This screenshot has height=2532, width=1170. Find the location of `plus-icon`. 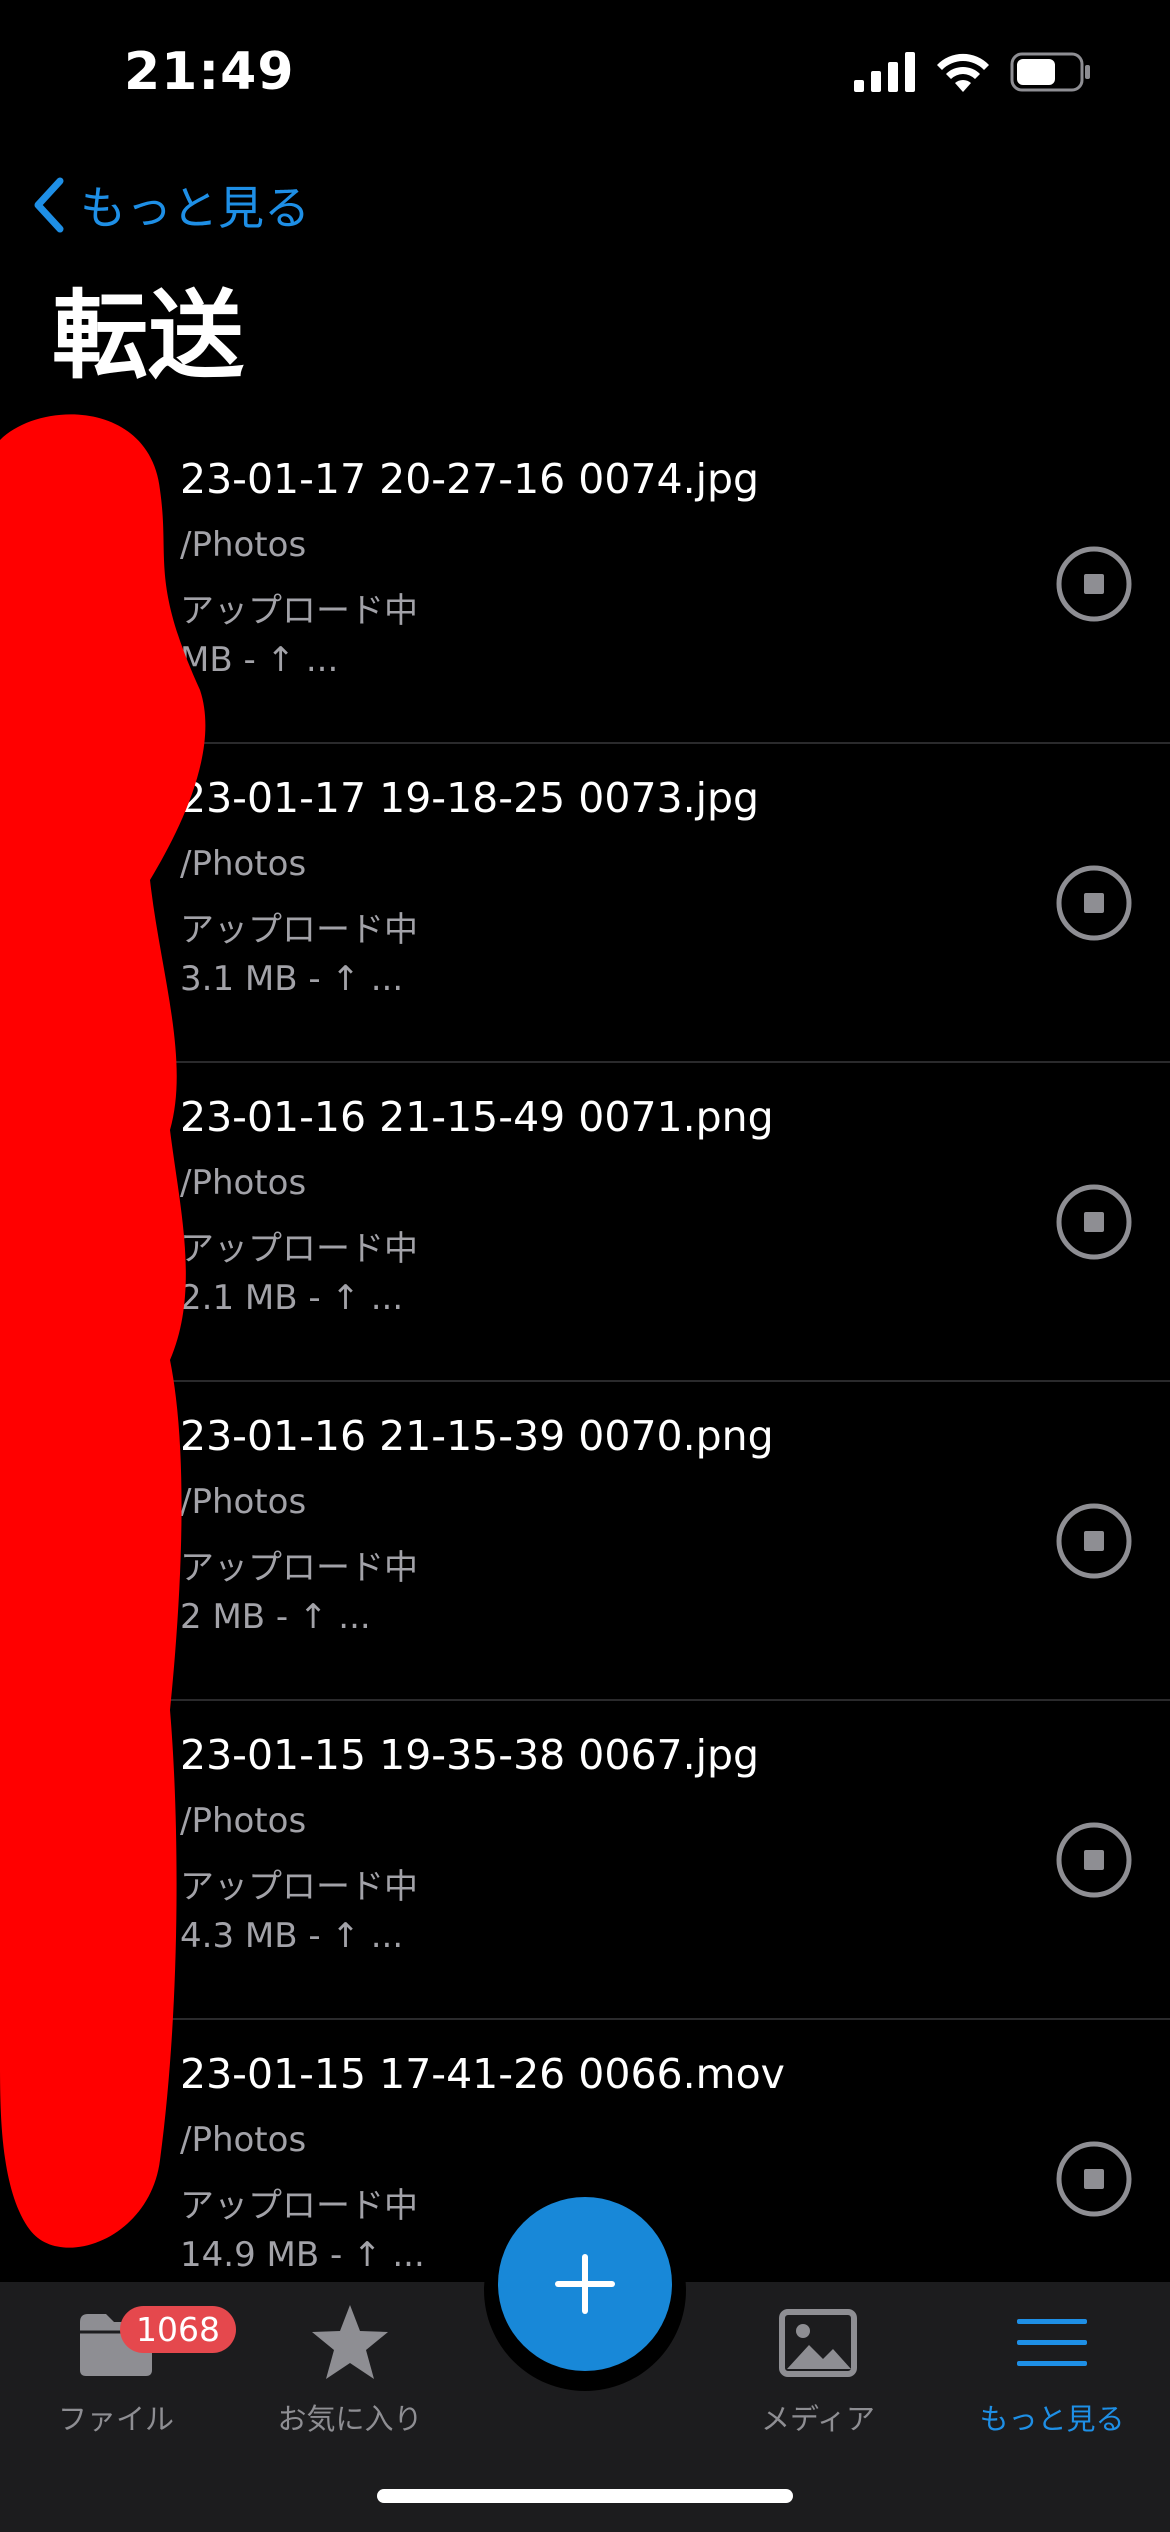

plus-icon is located at coordinates (585, 2284).